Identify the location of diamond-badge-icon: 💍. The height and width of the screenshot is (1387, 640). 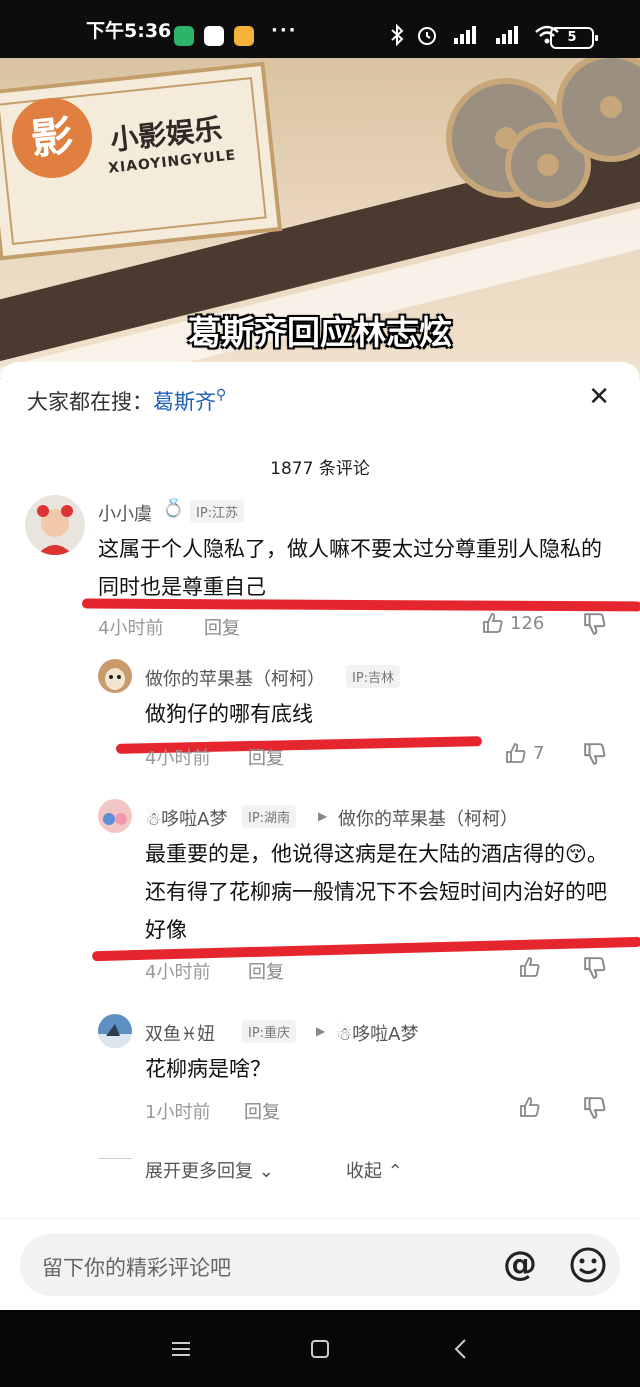
(173, 508).